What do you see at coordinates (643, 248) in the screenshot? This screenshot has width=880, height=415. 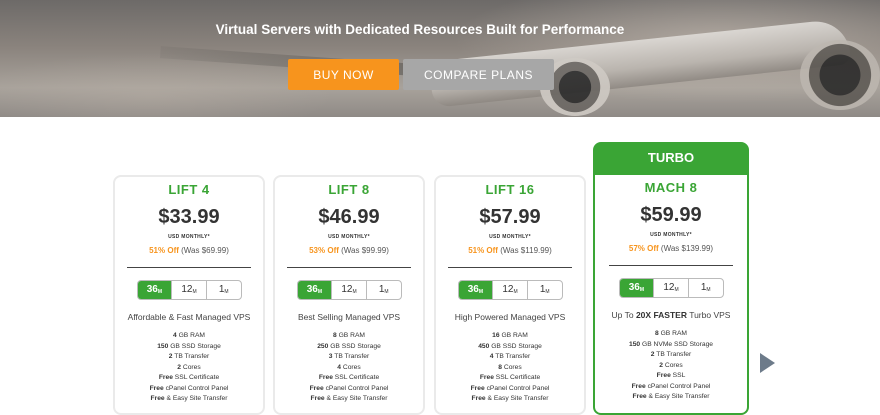 I see `discount-percent: 57% Off` at bounding box center [643, 248].